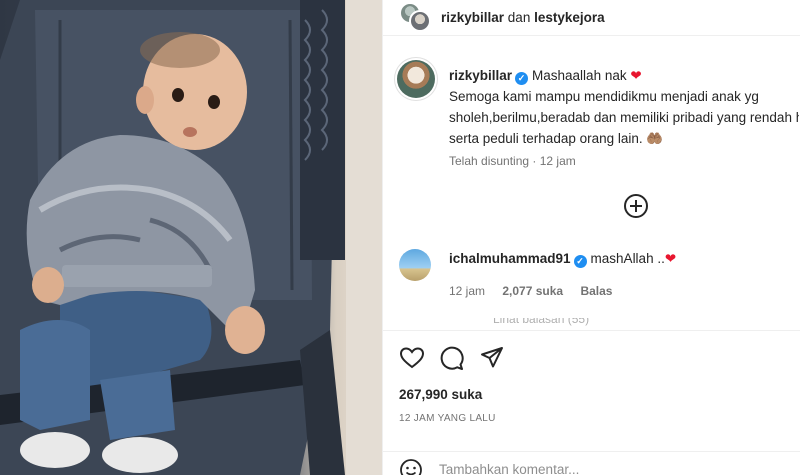  Describe the element at coordinates (447, 418) in the screenshot. I see `post-timestamp: 12 JAM YANG LALU` at that location.